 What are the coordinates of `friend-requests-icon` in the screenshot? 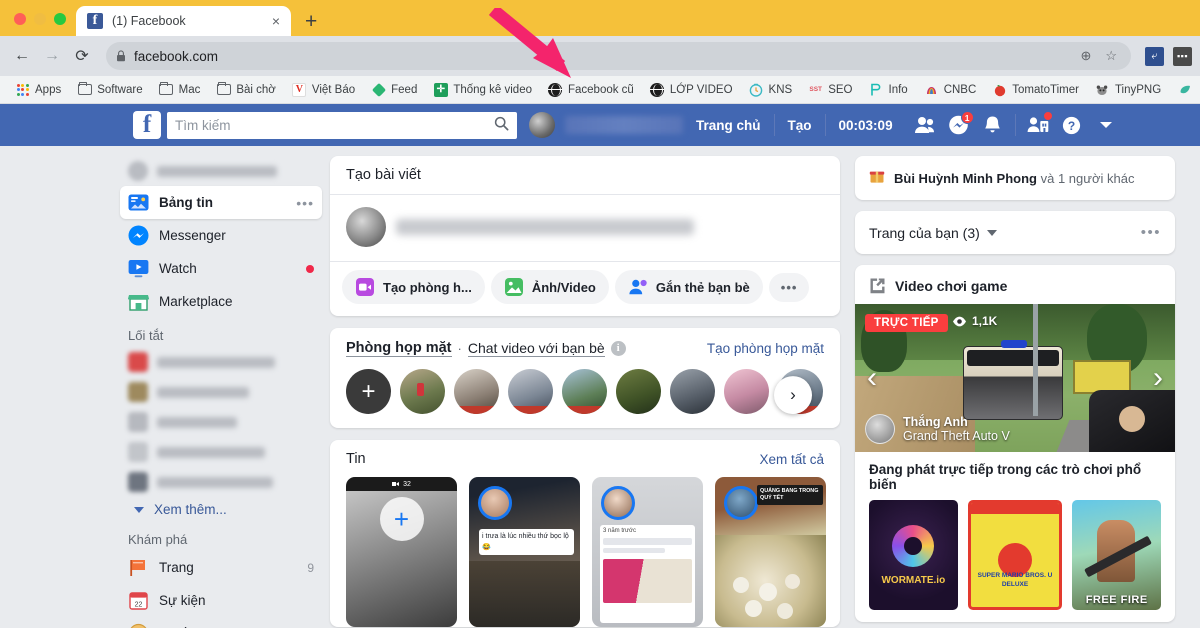 It's located at (925, 125).